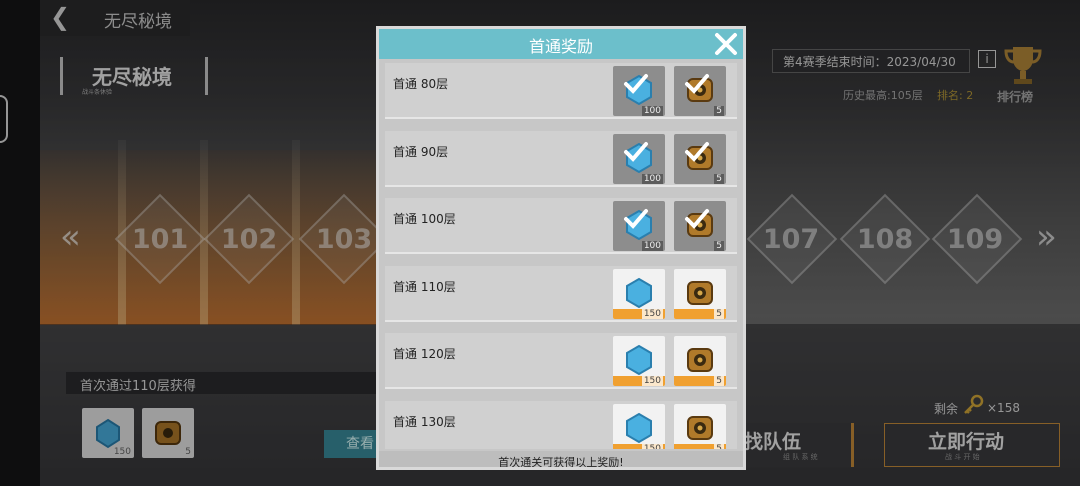 This screenshot has height=486, width=1080. Describe the element at coordinates (561, 91) in the screenshot. I see `reward-row: 首通 80层 100 5` at that location.